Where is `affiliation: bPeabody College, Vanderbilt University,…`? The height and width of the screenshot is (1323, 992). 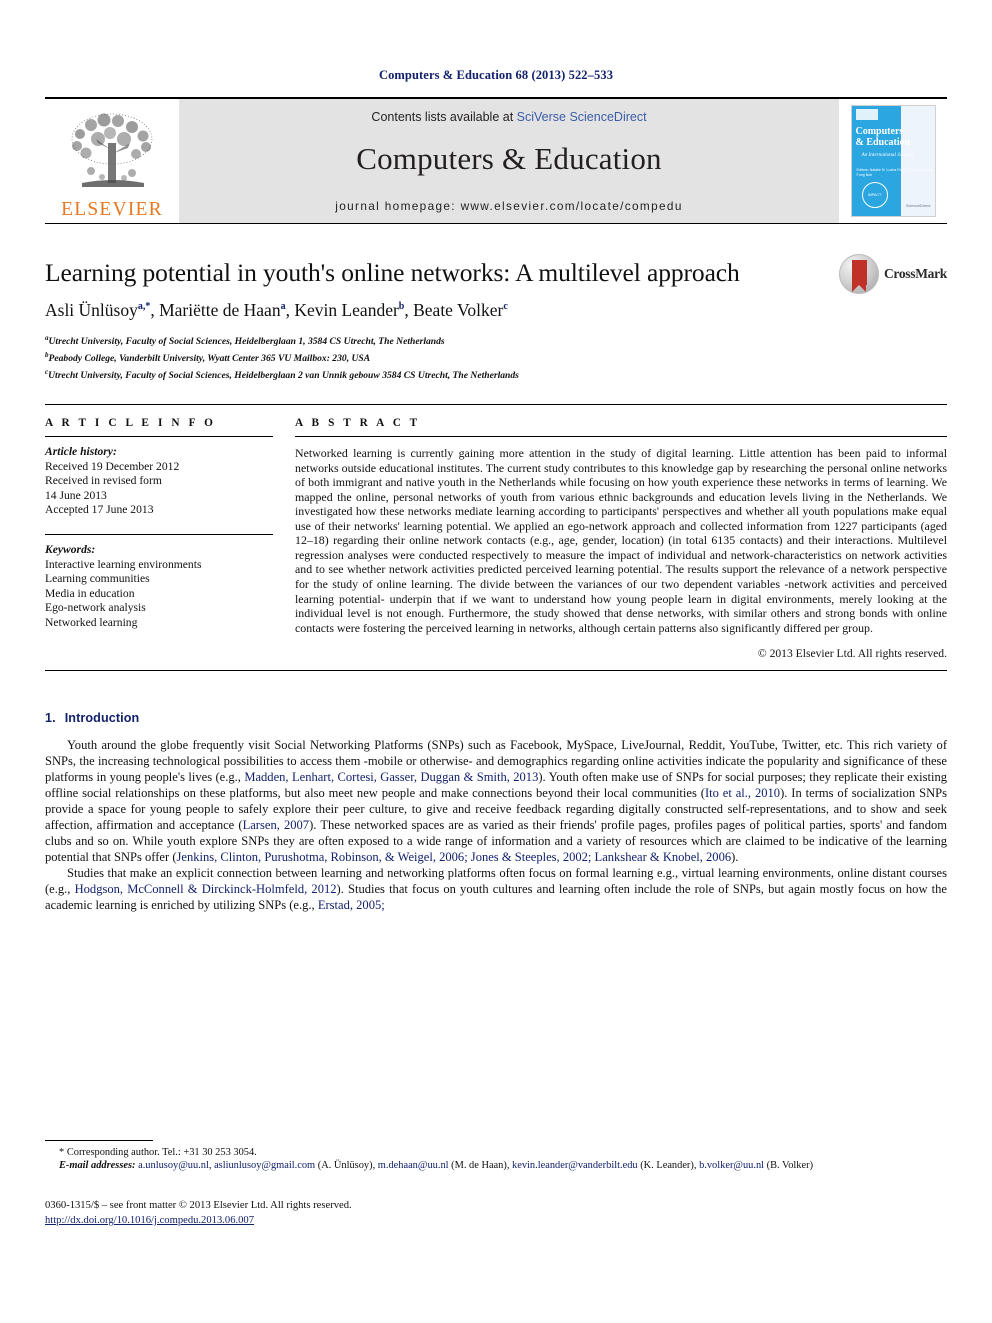 affiliation: bPeabody College, Vanderbilt University,… is located at coordinates (496, 357).